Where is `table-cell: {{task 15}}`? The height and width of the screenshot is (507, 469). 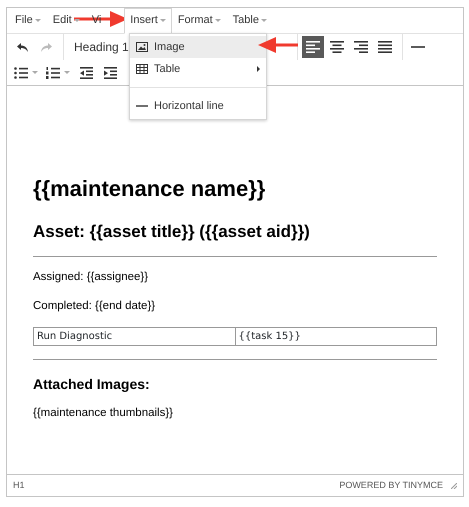
table-cell: {{task 15}} is located at coordinates (335, 337).